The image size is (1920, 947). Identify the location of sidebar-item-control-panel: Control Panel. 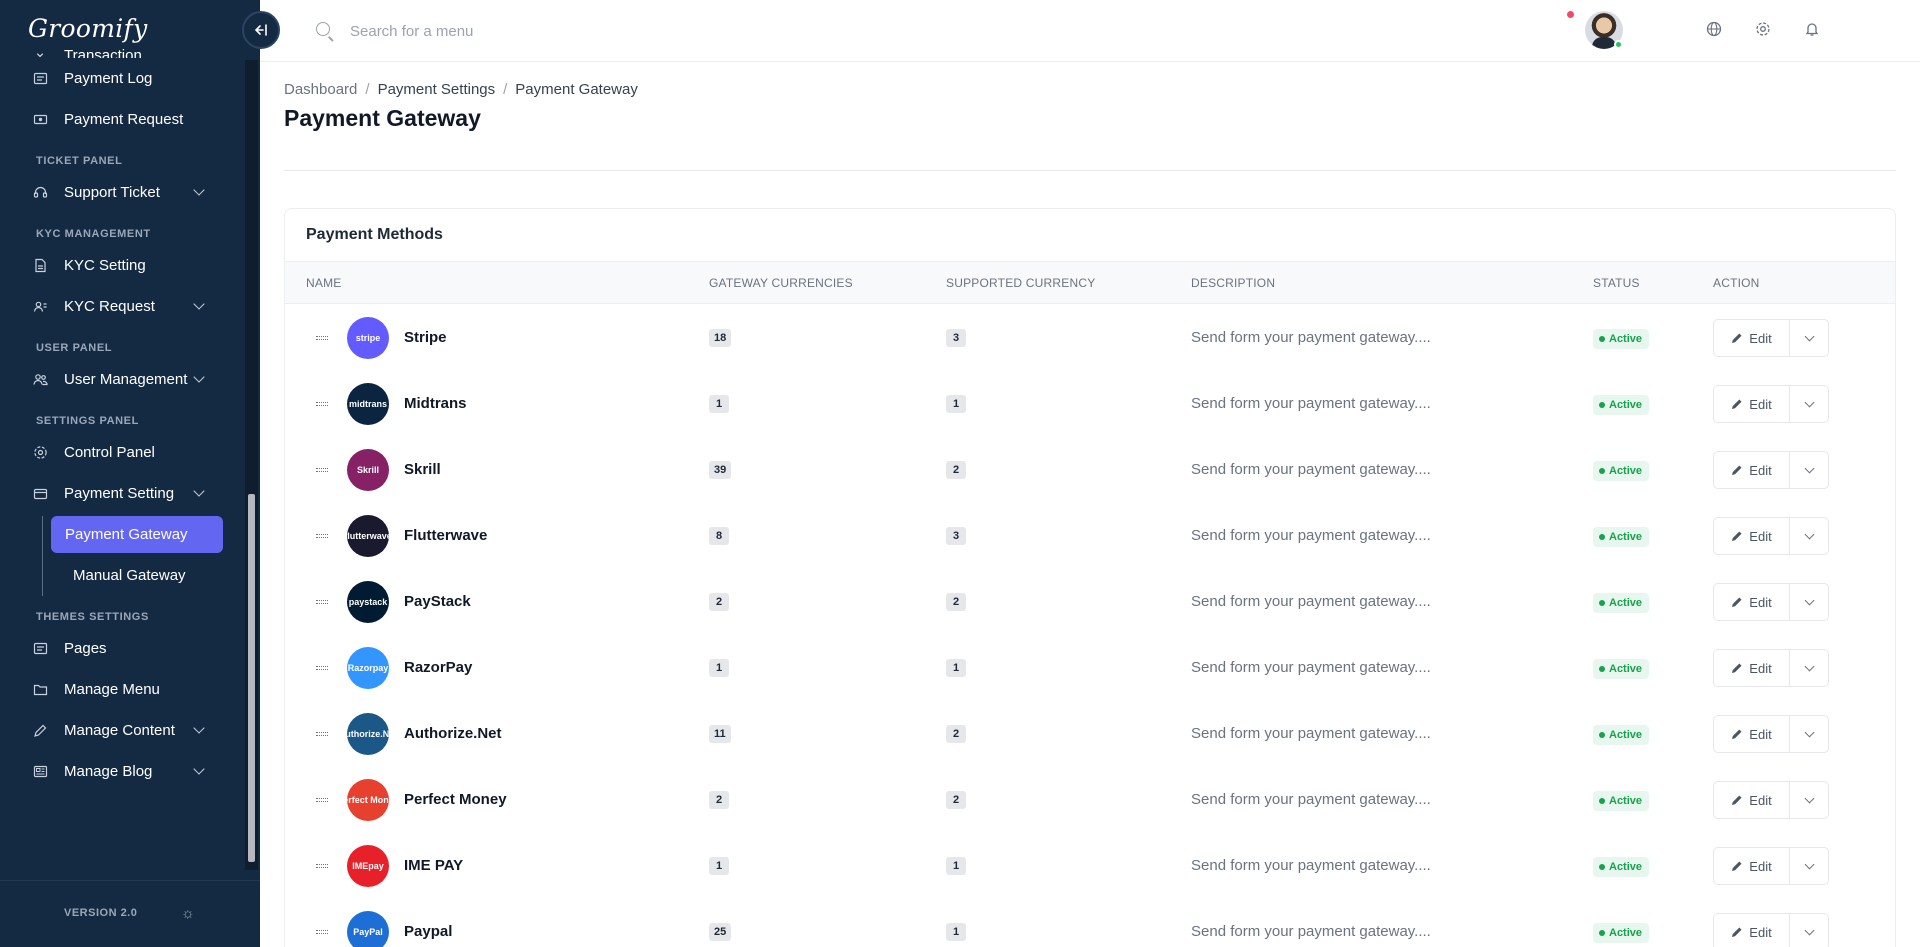
(122, 452).